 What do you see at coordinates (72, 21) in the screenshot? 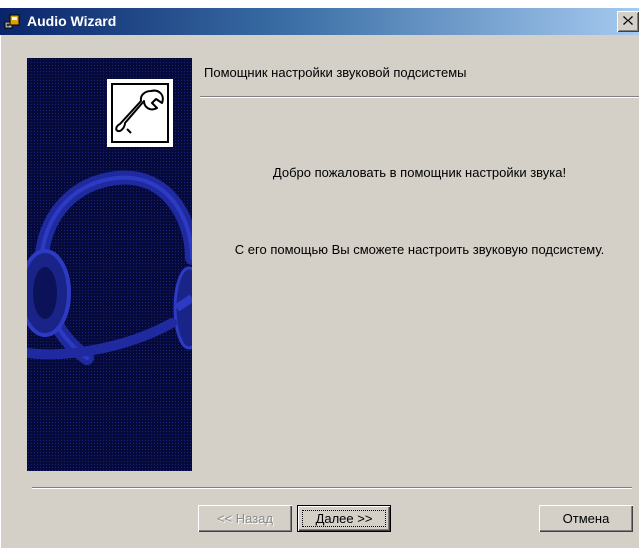
I see `window-title: Audio Wizard` at bounding box center [72, 21].